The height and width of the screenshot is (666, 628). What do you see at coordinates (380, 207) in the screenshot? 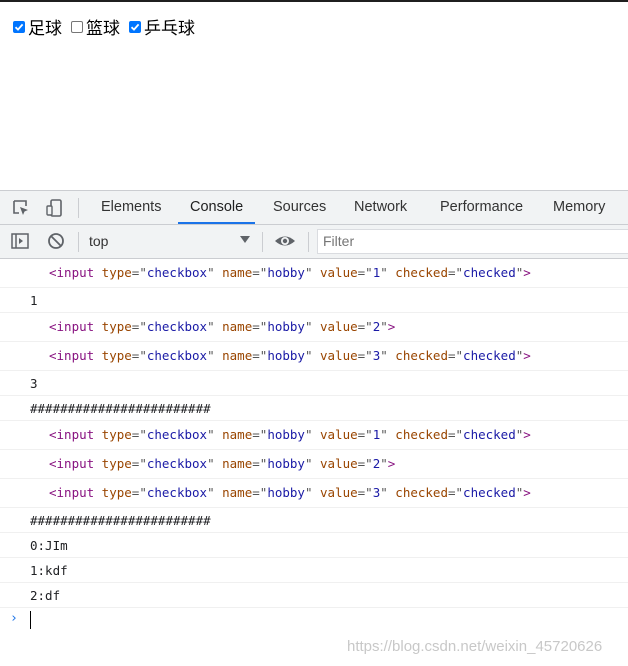
I see `tab-network: Network` at bounding box center [380, 207].